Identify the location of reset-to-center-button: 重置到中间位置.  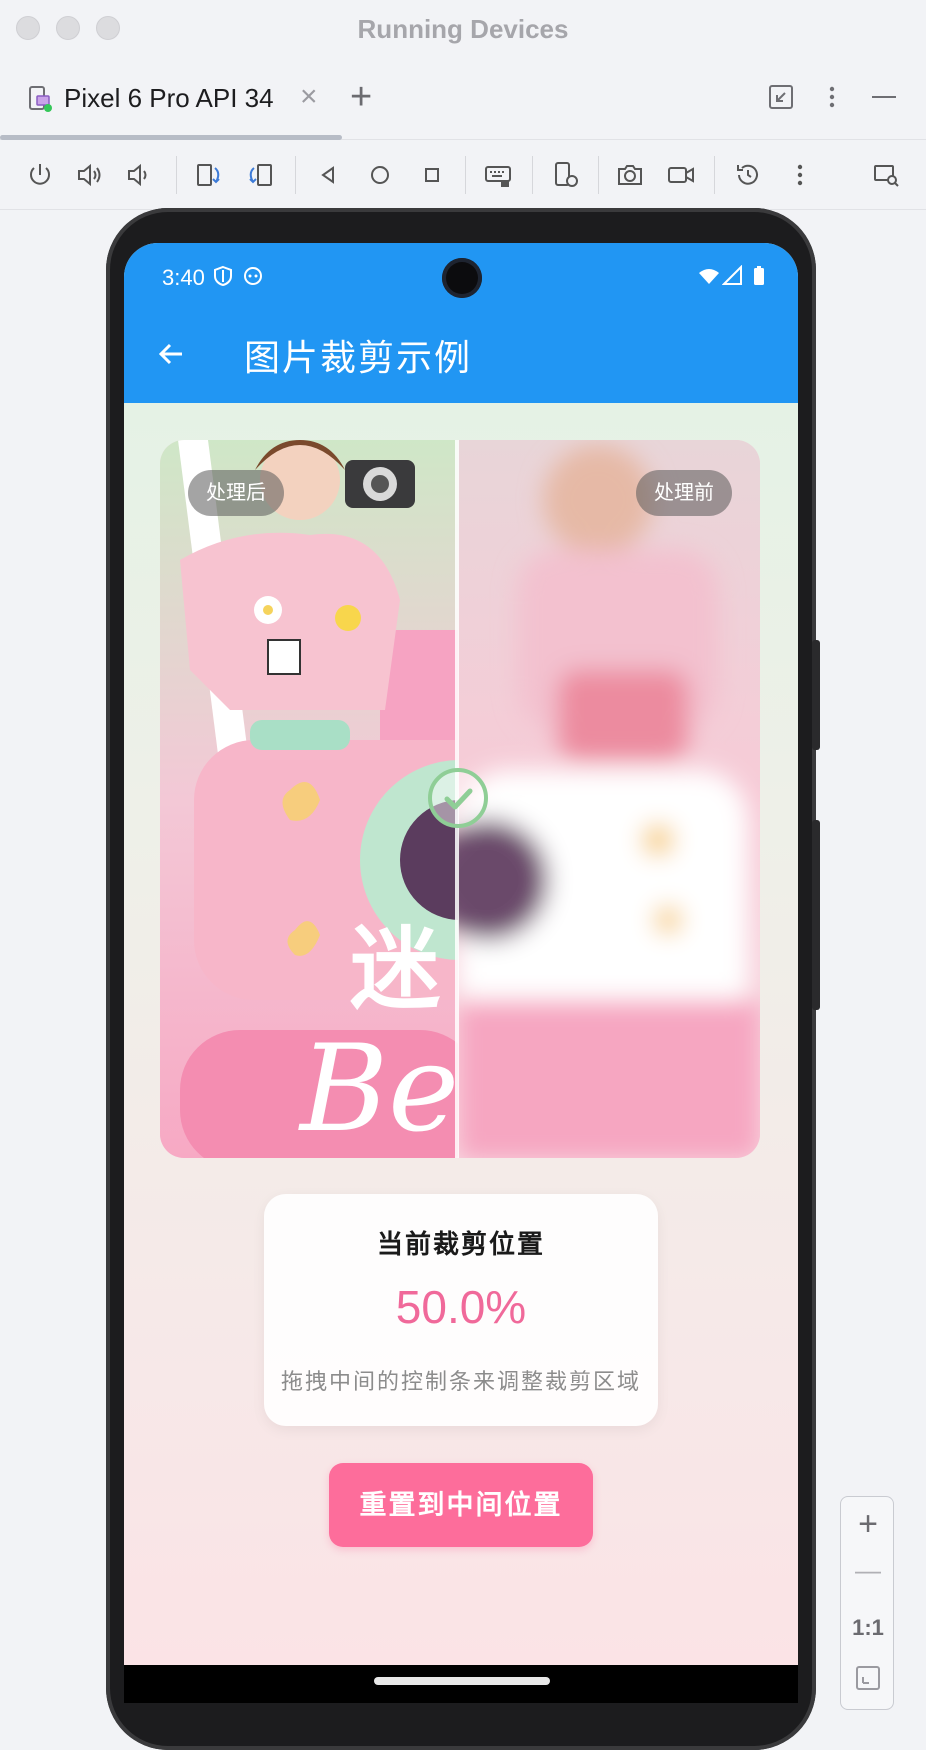
(461, 1505).